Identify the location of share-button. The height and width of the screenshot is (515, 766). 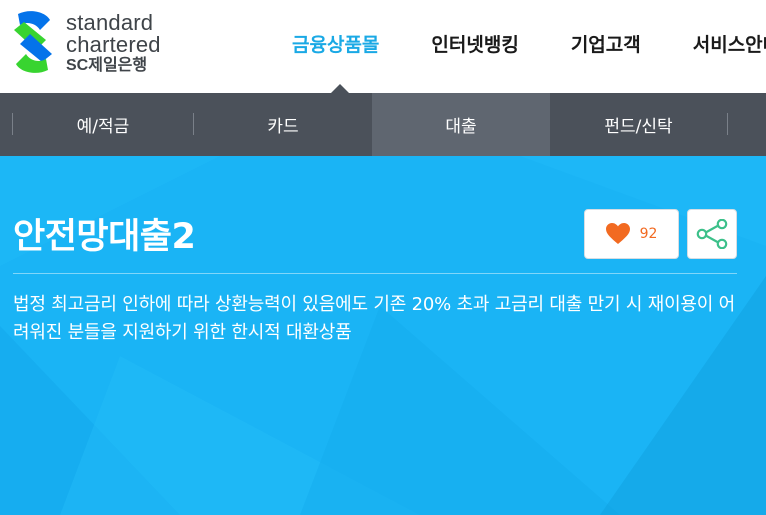
(712, 234).